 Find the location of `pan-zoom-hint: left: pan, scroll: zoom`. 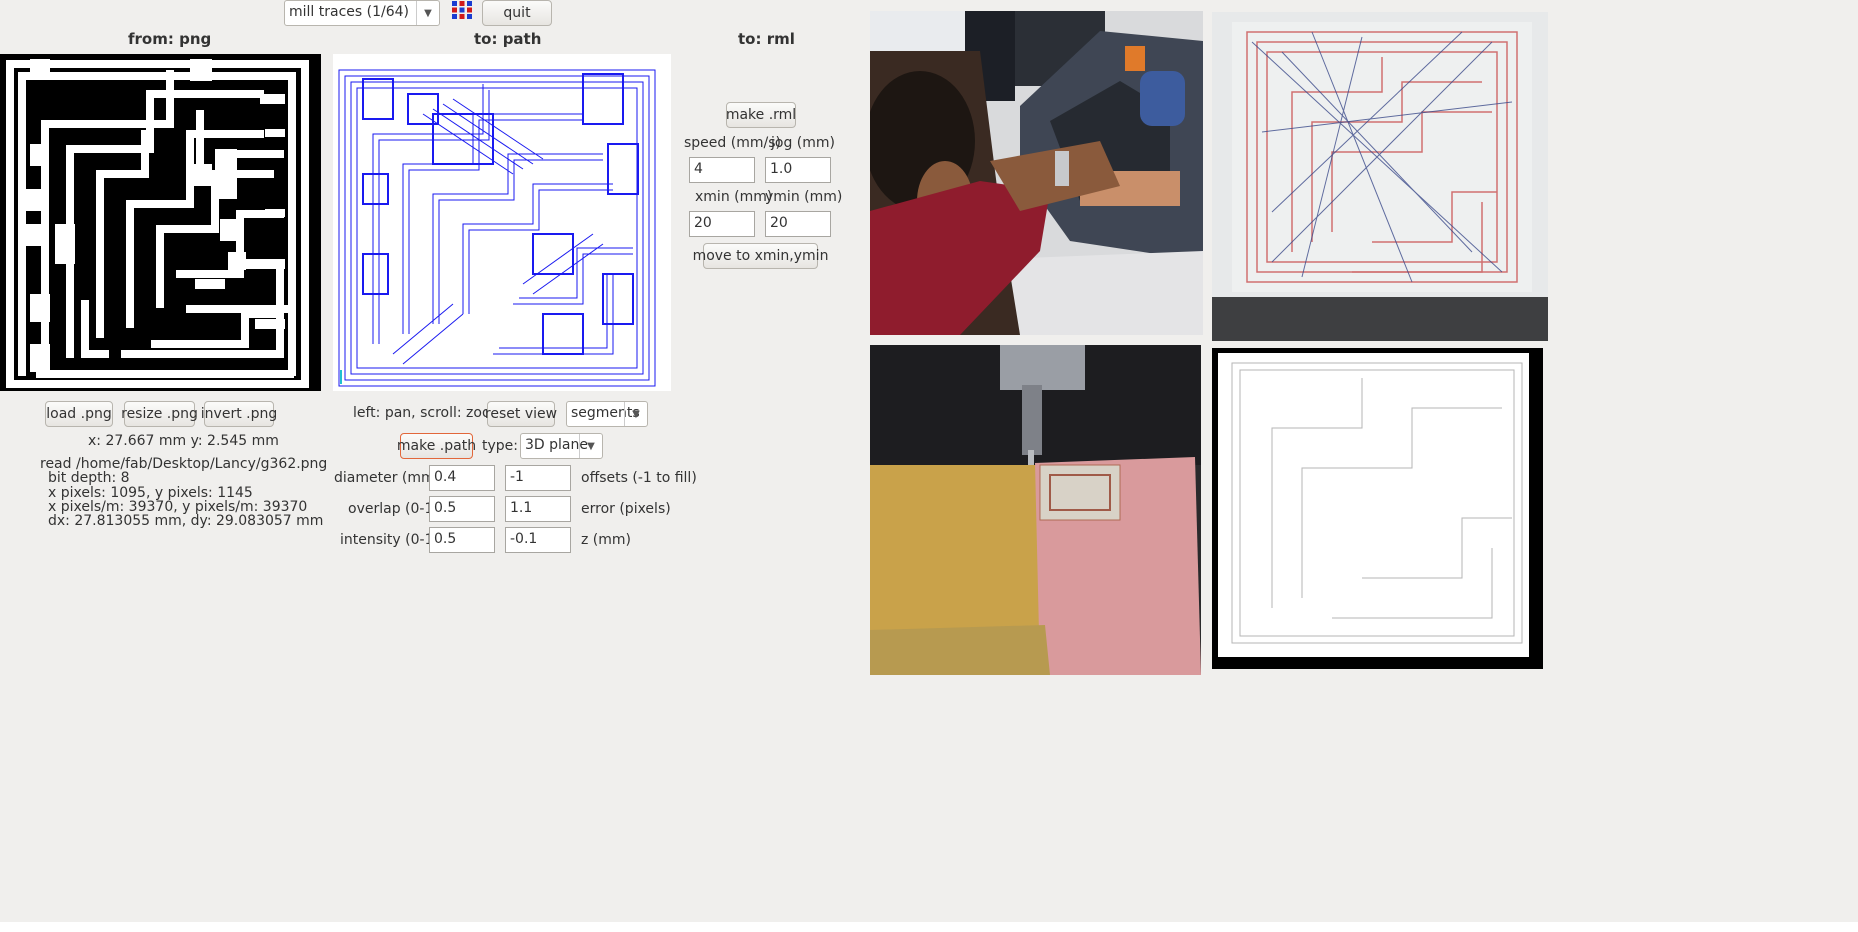

pan-zoom-hint: left: pan, scroll: zoom is located at coordinates (429, 413).